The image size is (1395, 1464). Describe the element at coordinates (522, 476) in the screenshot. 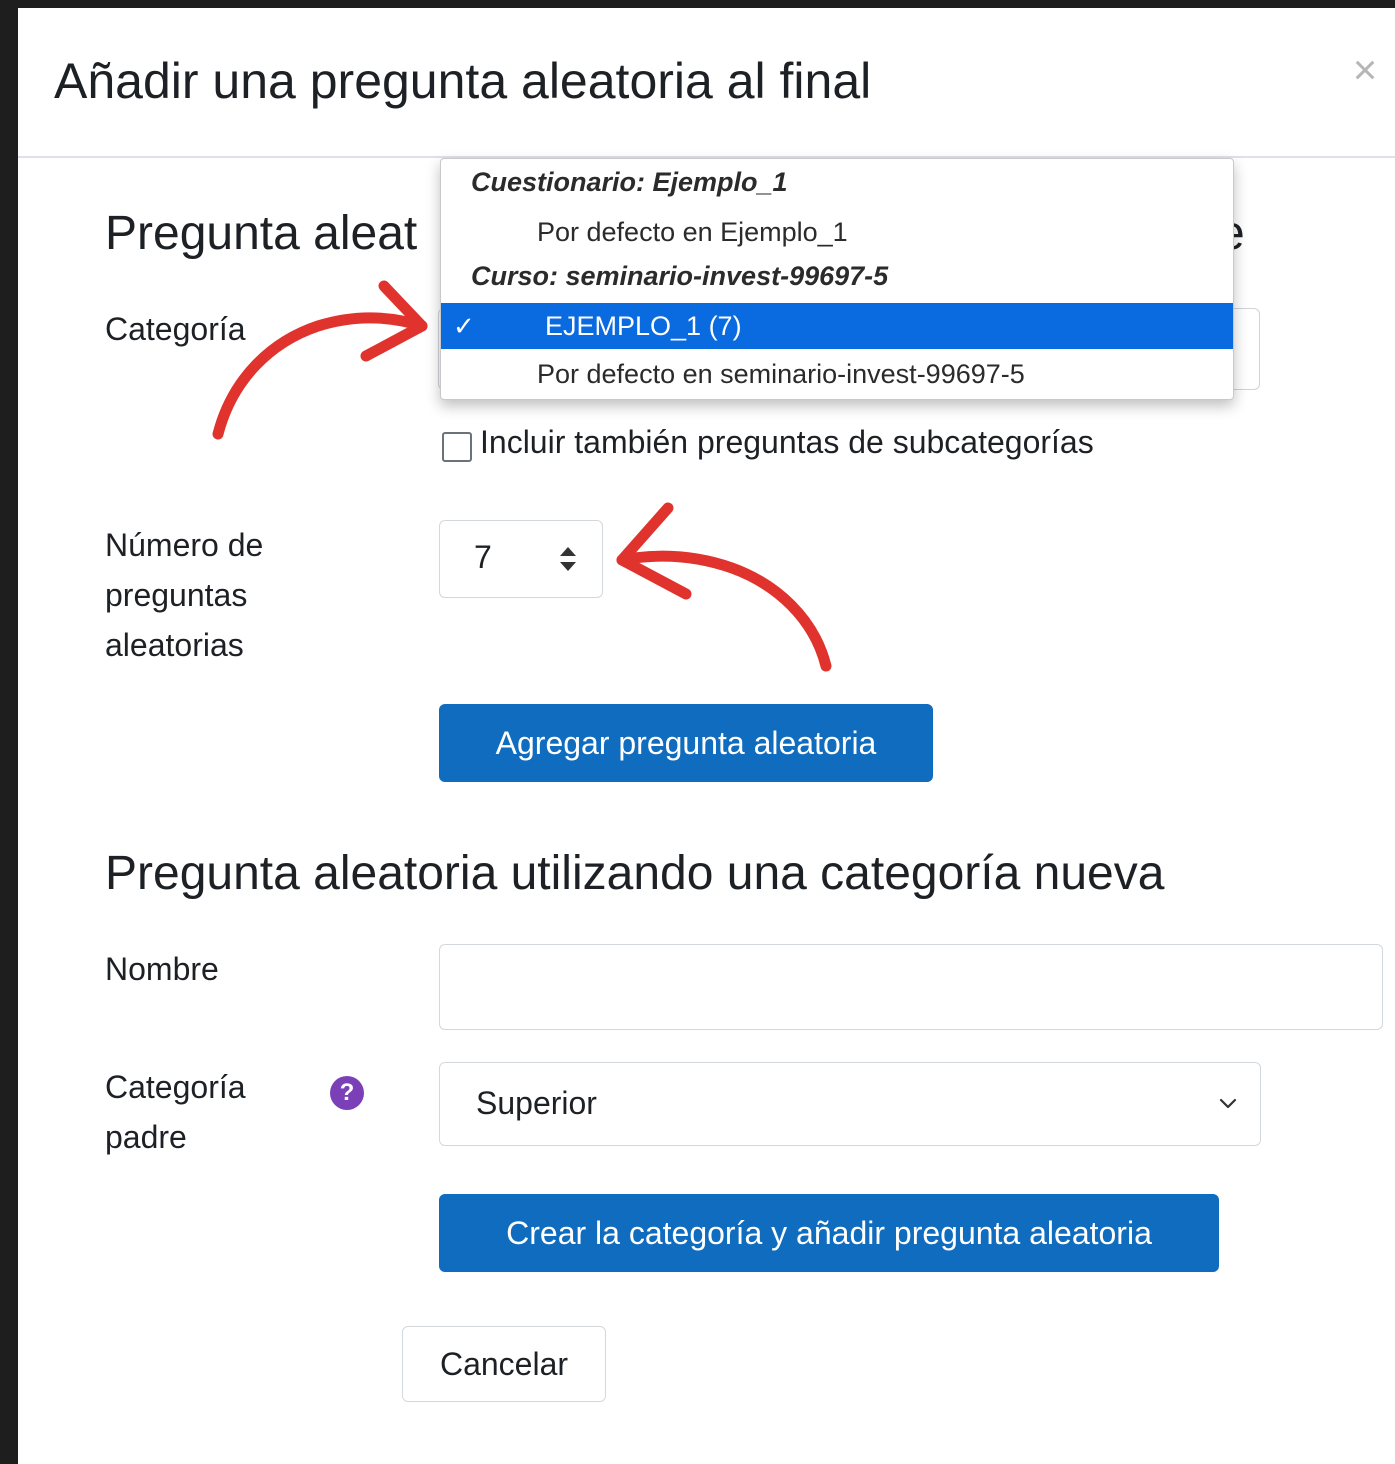

I see `annotation-arrows` at that location.